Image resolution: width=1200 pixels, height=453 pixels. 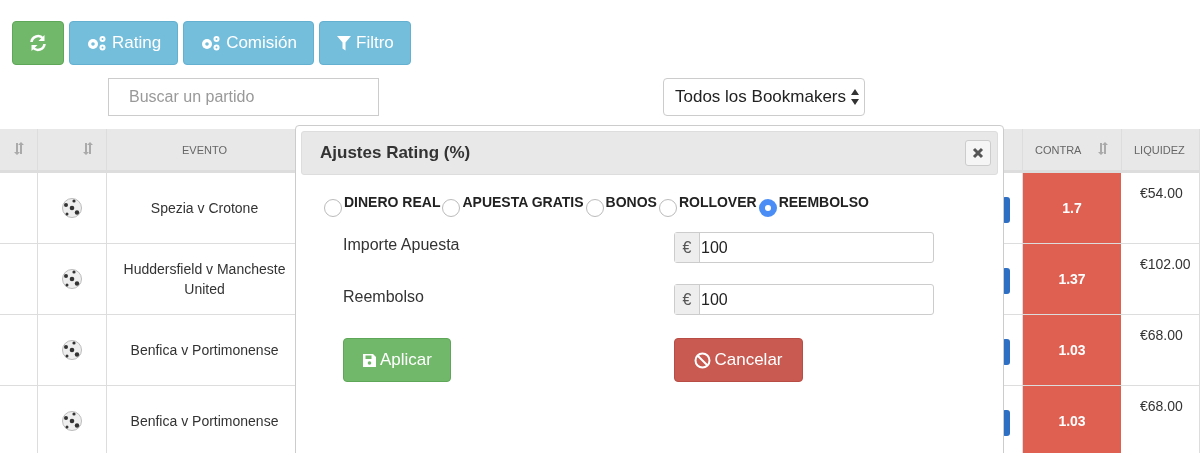 What do you see at coordinates (1165, 264) in the screenshot?
I see `liquidity-value: €102.00` at bounding box center [1165, 264].